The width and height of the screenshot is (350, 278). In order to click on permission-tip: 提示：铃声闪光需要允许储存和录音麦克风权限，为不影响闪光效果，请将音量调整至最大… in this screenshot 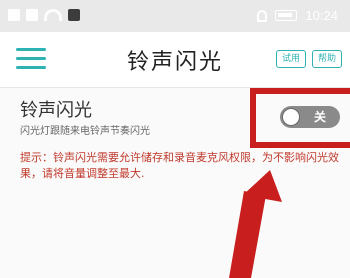, I will do `click(179, 165)`.